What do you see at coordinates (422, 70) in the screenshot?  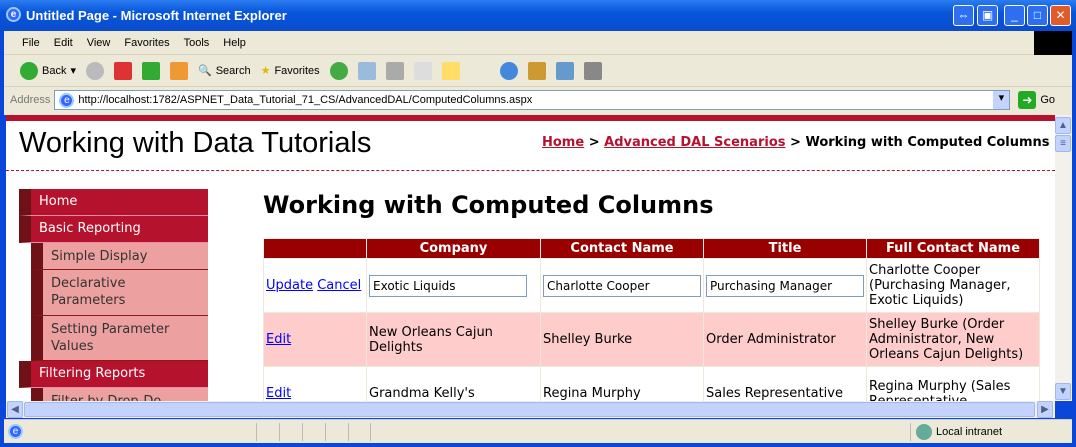 I see `edit-word-icon` at bounding box center [422, 70].